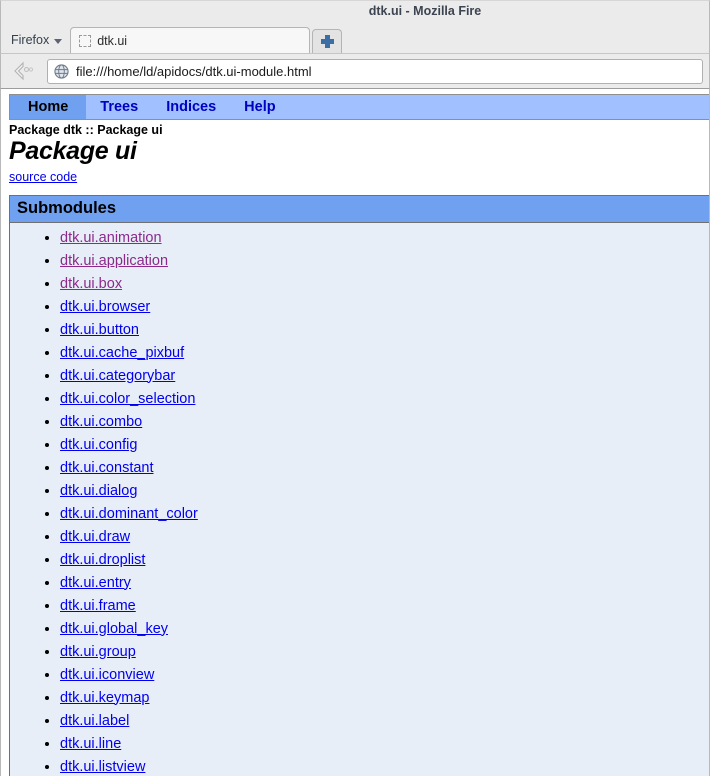  What do you see at coordinates (355, 38) in the screenshot?
I see `tab-strip: Firefox dtk.ui` at bounding box center [355, 38].